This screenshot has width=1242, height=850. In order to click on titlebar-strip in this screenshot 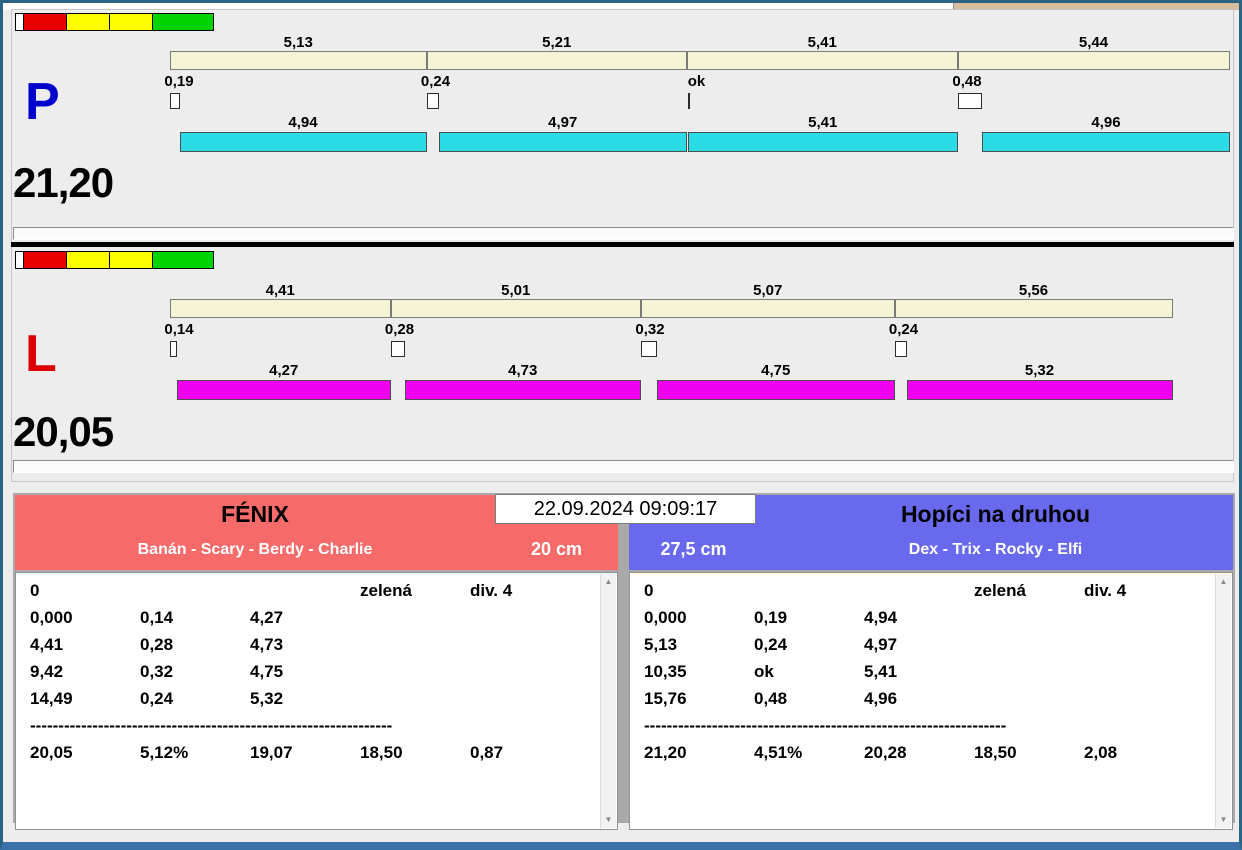, I will do `click(478, 6)`.